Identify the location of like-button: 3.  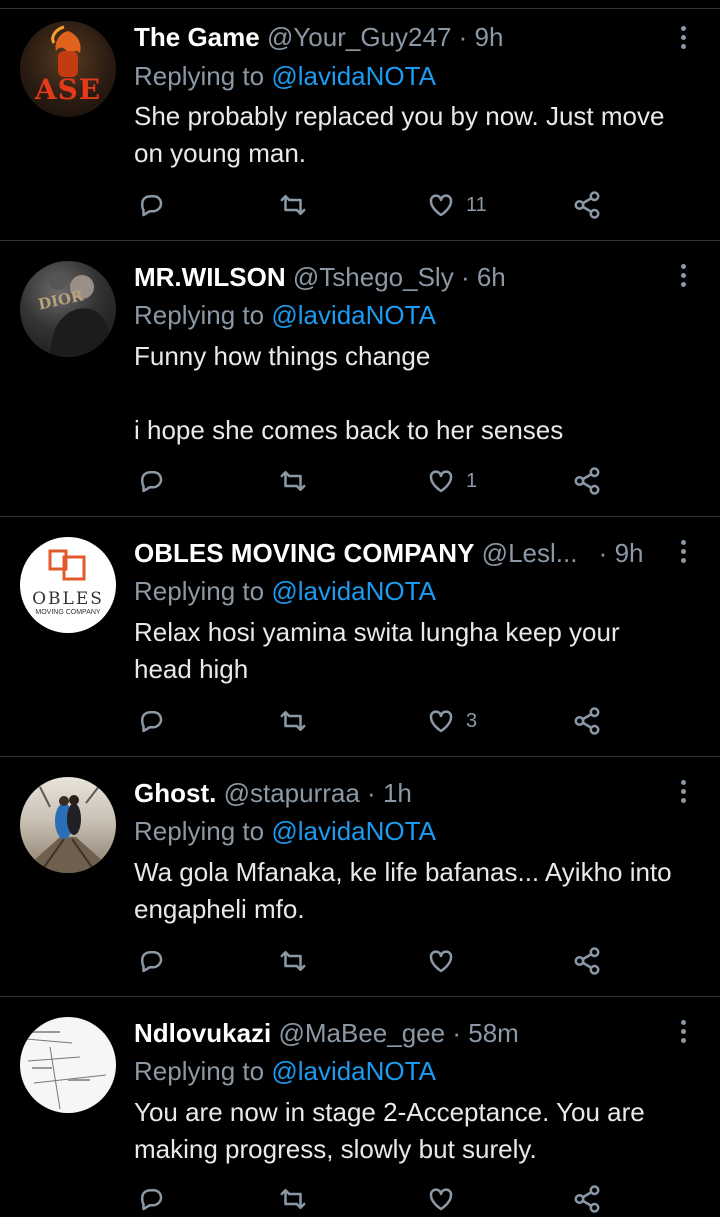
(451, 721).